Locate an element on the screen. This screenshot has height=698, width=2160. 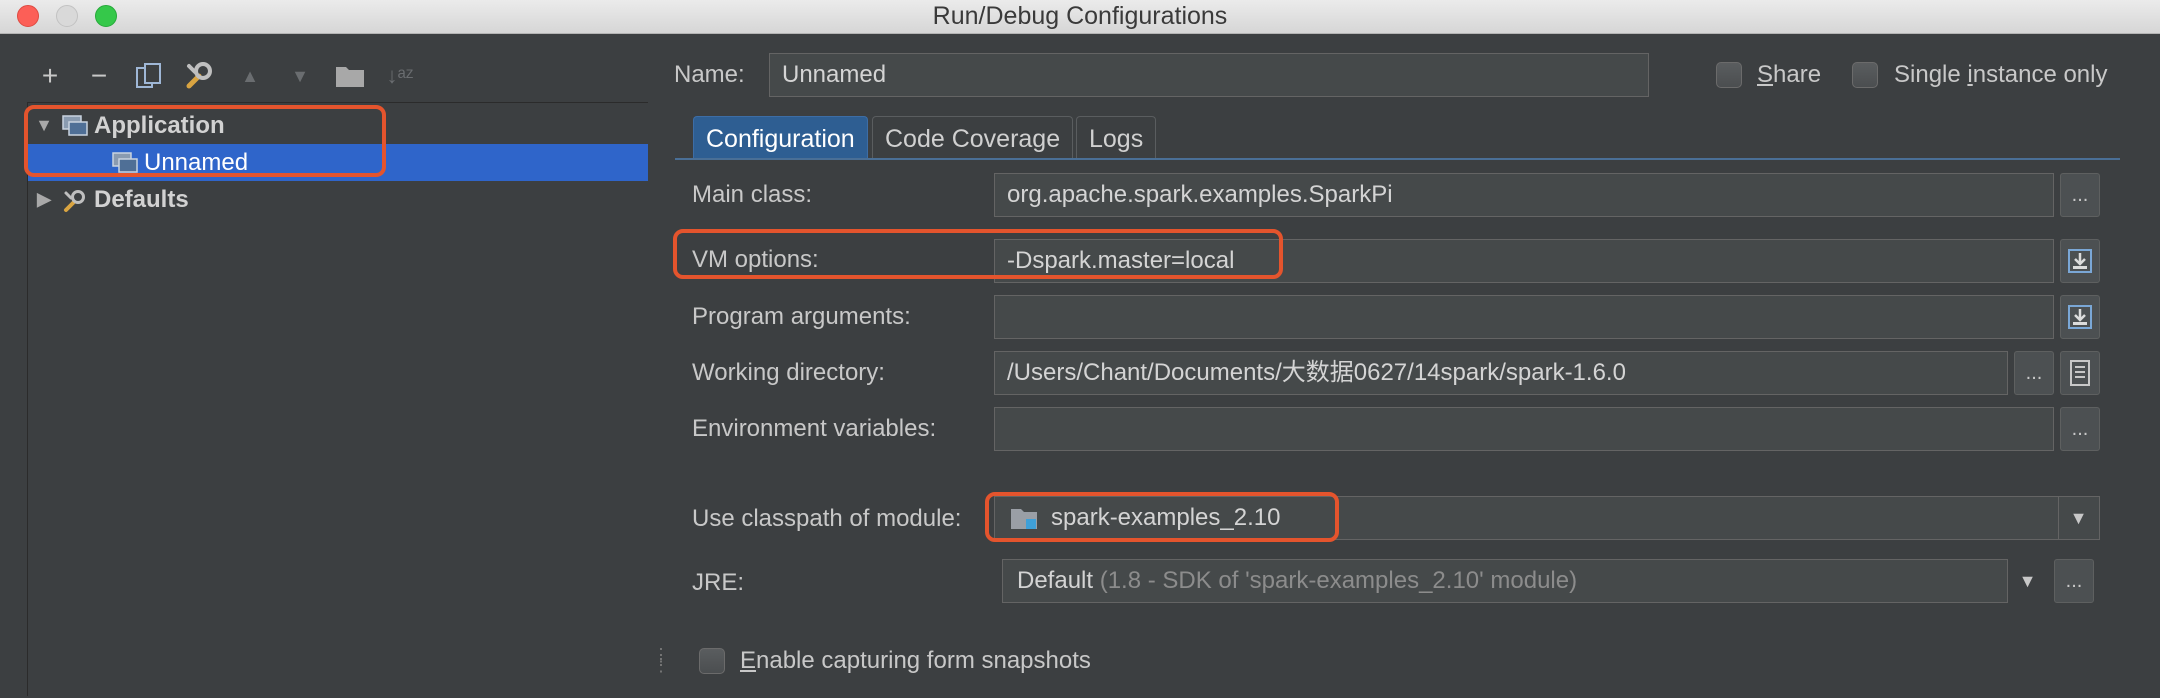
defaults-label: Defaults is located at coordinates (141, 199).